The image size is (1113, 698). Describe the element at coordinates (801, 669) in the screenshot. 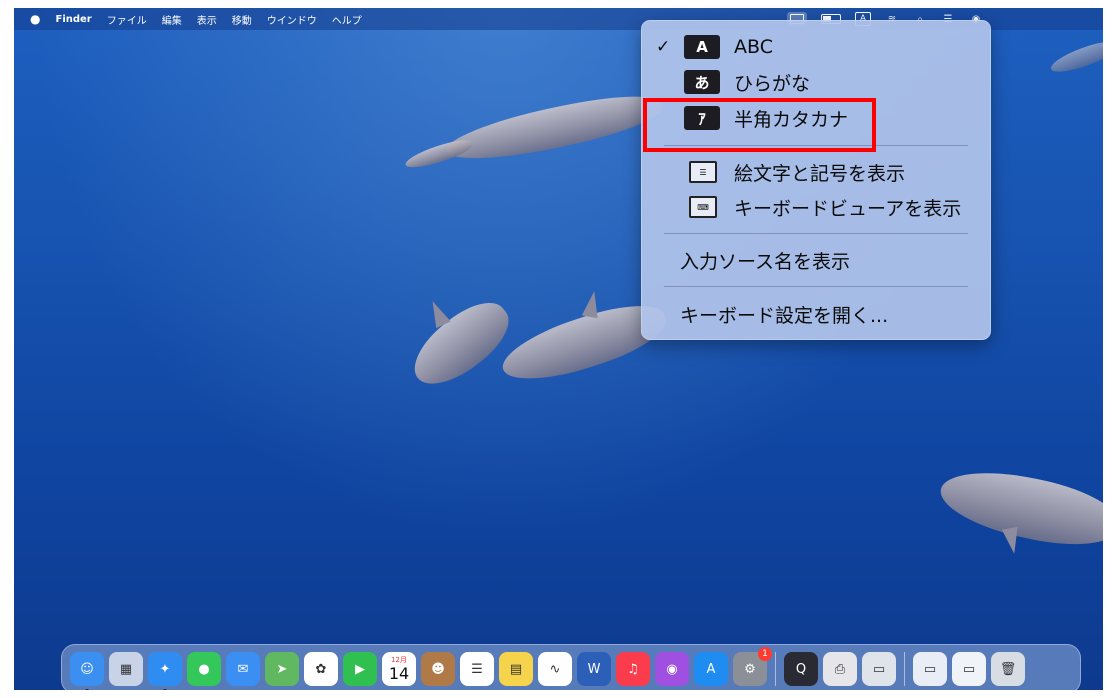

I see `quicktime-icon: Q` at that location.